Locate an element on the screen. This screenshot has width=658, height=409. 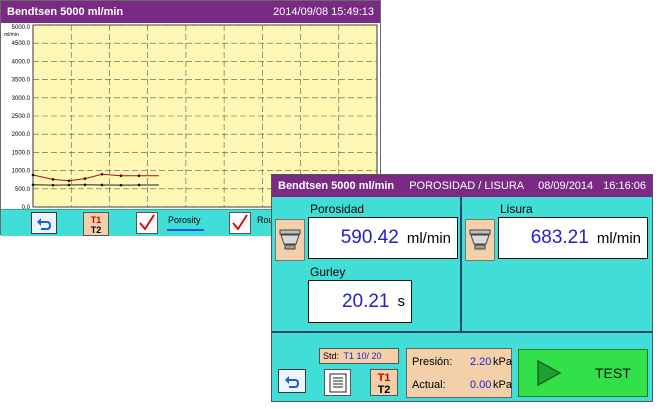
y-tick-label: 4500.0 is located at coordinates (21, 44).